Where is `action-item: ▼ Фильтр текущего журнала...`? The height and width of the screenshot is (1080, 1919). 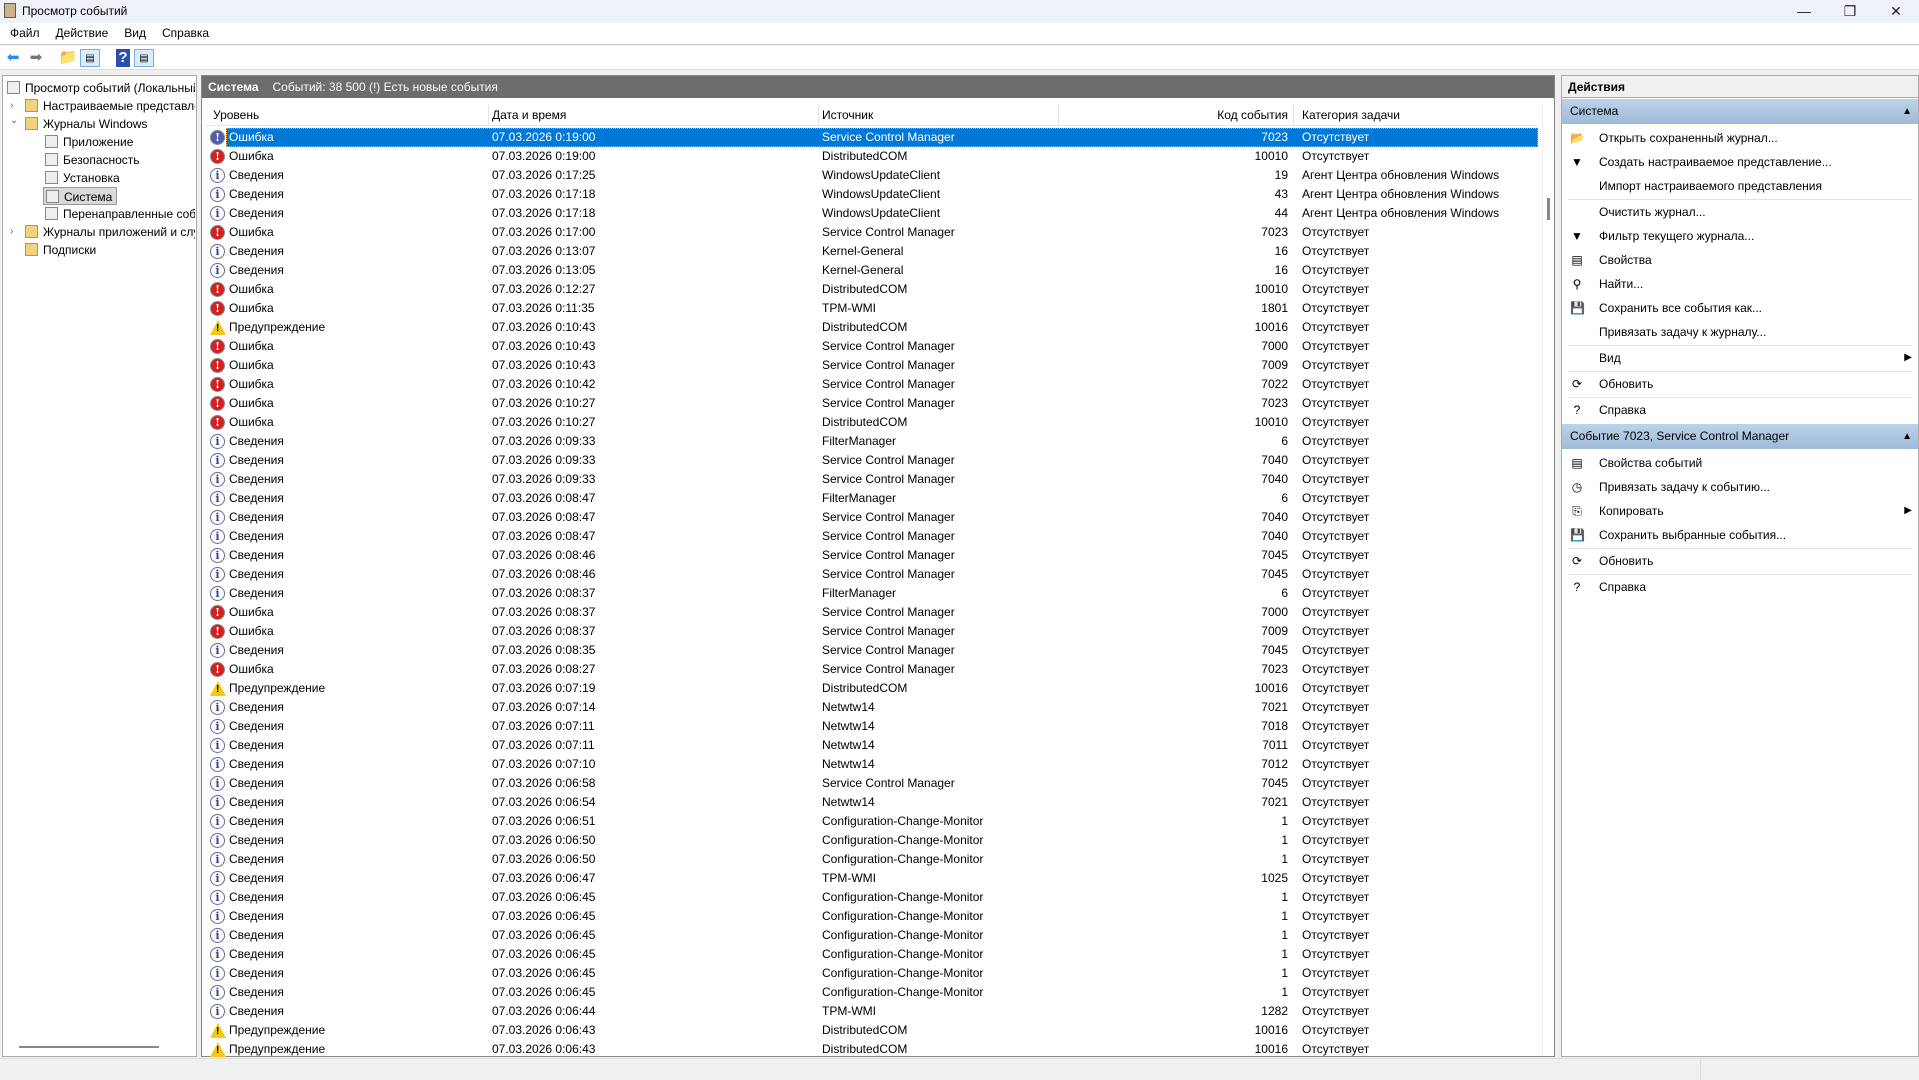 action-item: ▼ Фильтр текущего журнала... is located at coordinates (1740, 236).